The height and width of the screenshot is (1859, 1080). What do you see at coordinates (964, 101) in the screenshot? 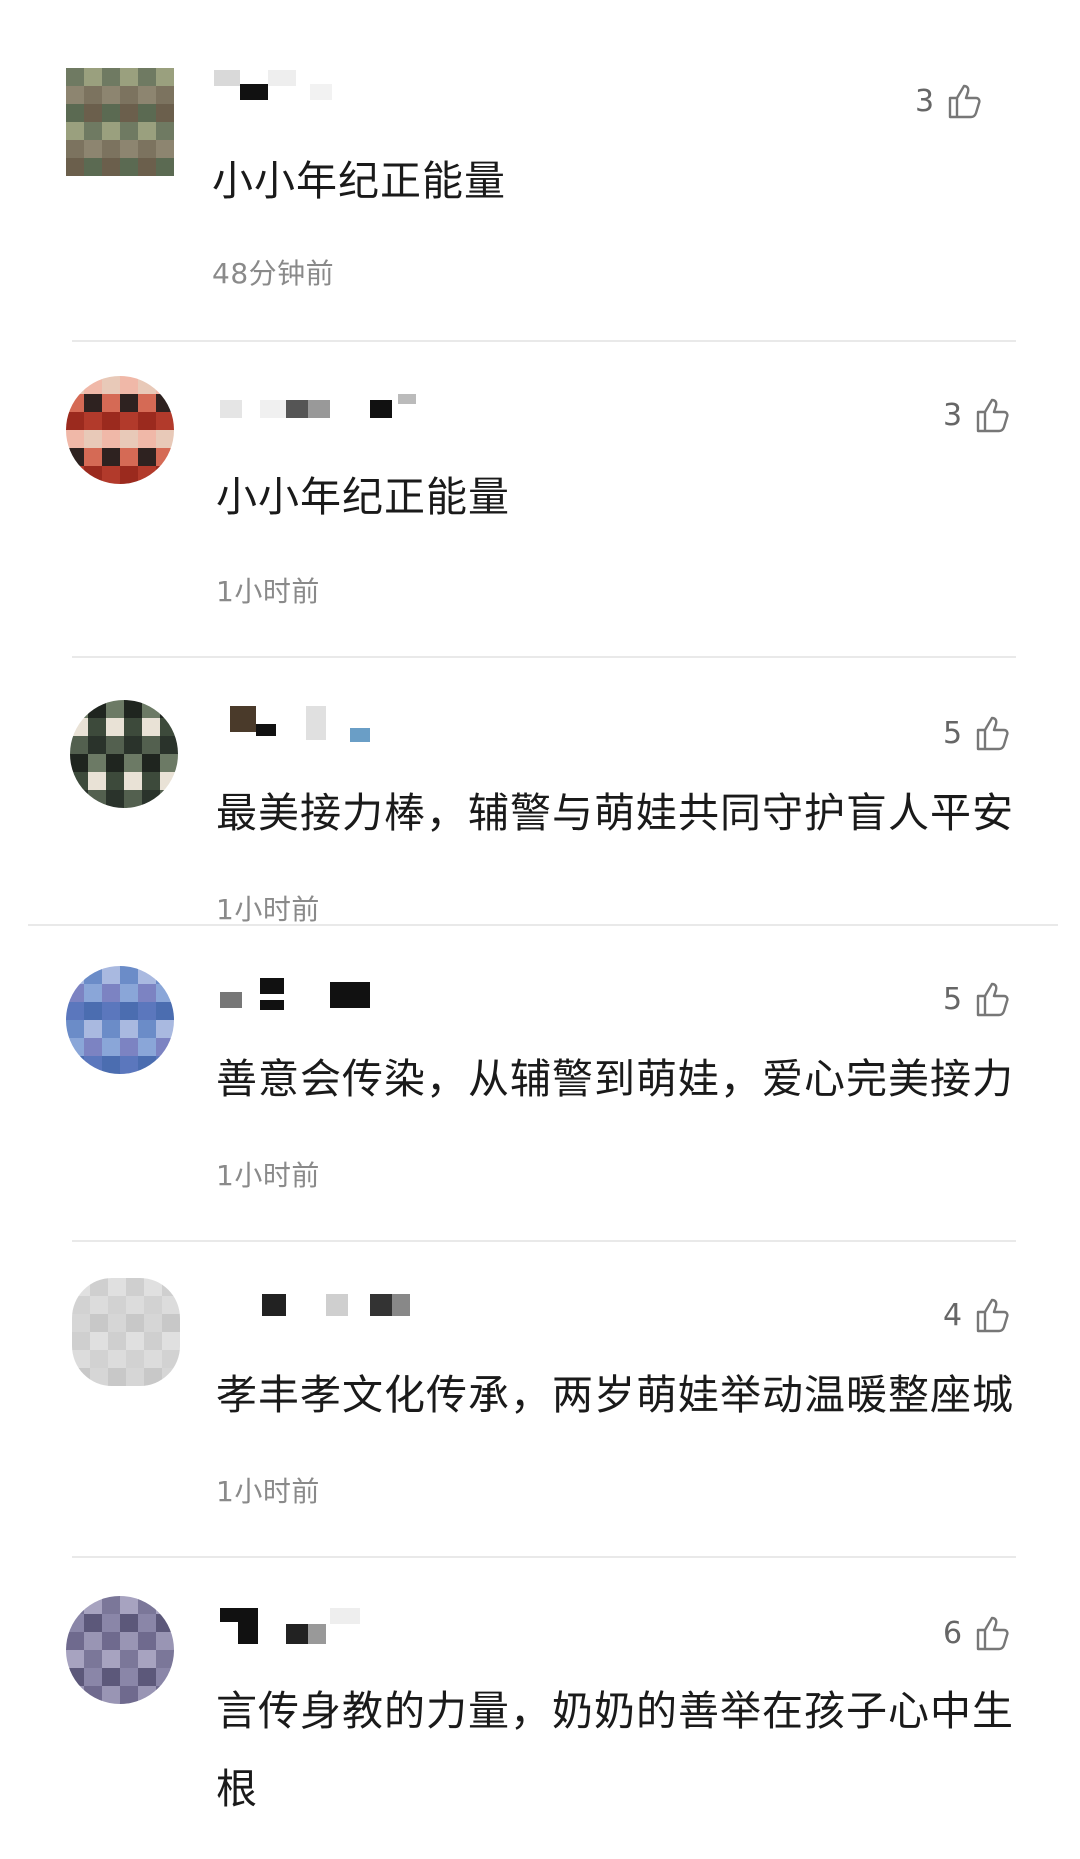
I see `thumbs-up-icon` at bounding box center [964, 101].